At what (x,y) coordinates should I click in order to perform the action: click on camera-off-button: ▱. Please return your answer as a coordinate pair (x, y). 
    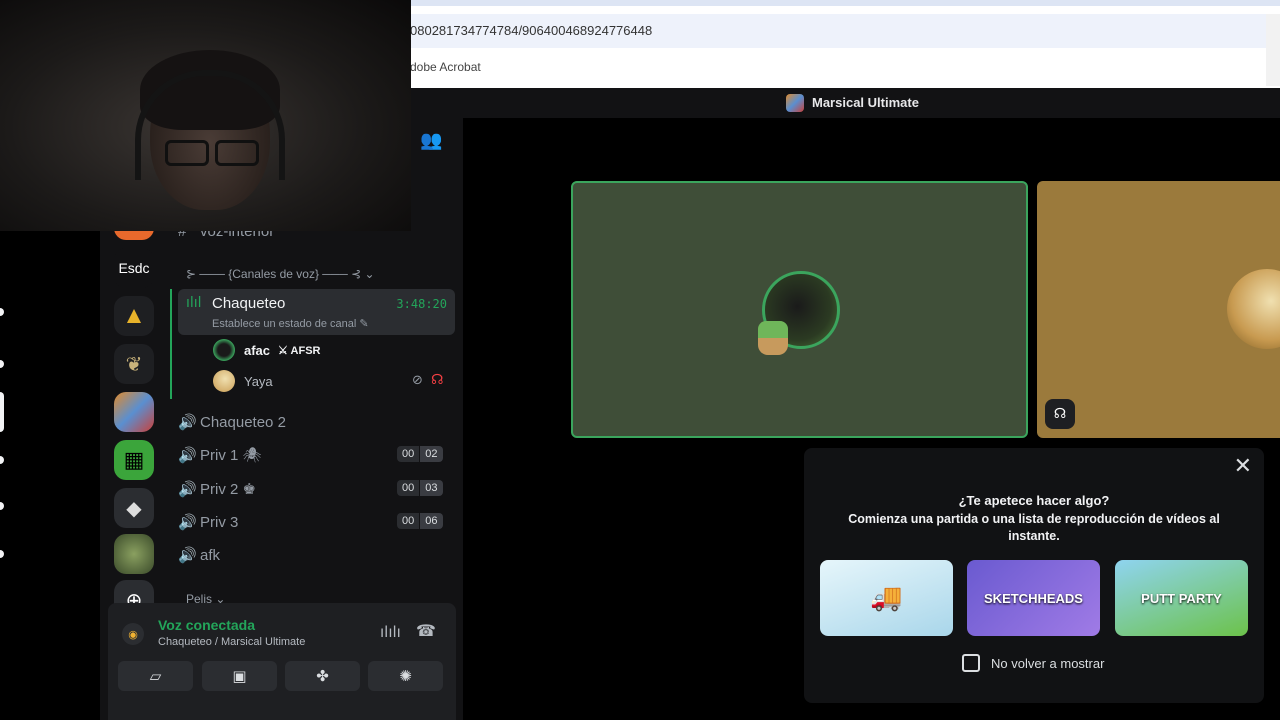
    Looking at the image, I should click on (155, 676).